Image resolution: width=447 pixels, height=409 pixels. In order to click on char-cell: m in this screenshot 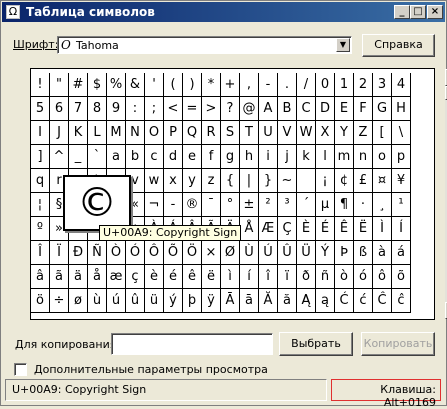, I will do `click(344, 157)`.